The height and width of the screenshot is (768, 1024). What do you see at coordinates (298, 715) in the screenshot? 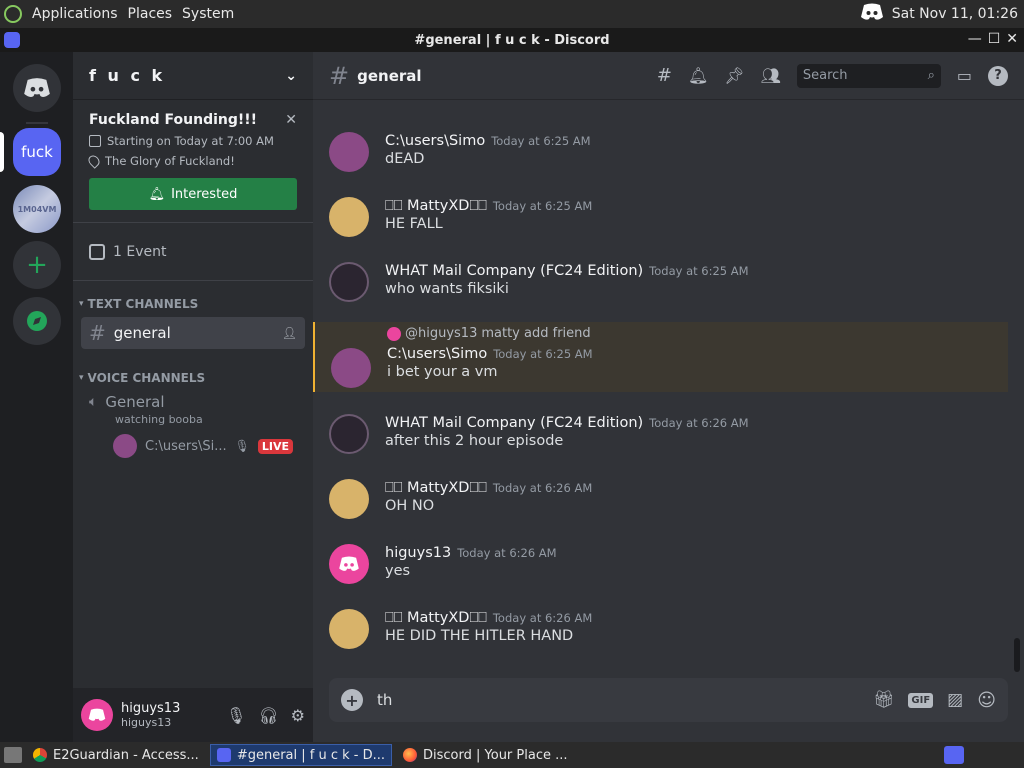
I see `settings-gear-icon: ⚙` at bounding box center [298, 715].